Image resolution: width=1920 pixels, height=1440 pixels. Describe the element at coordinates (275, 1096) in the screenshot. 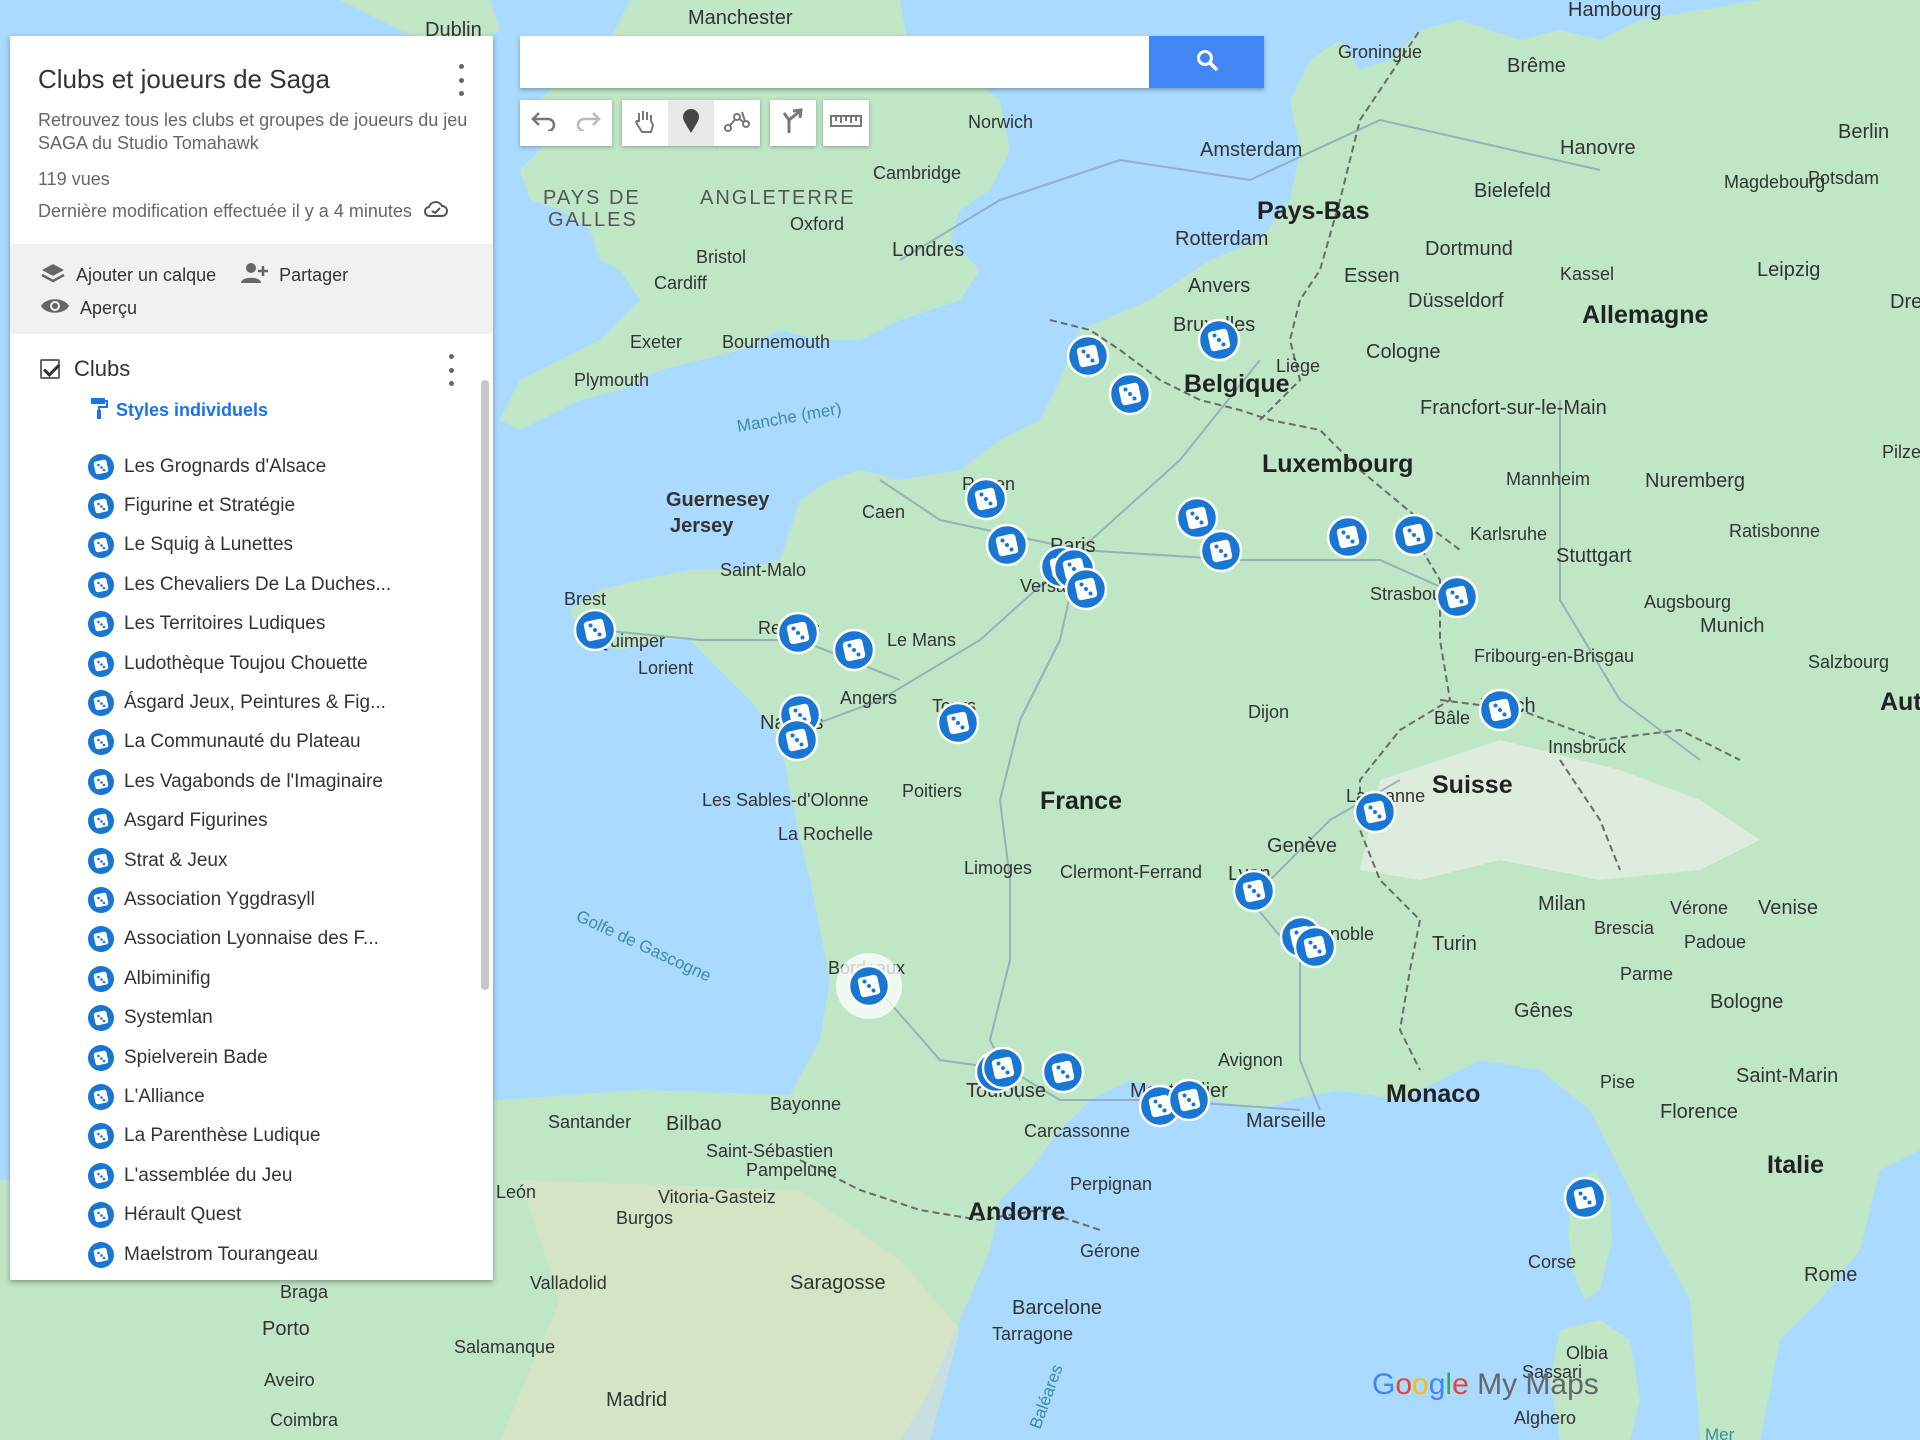

I see `club-list-item: L'Alliance` at that location.